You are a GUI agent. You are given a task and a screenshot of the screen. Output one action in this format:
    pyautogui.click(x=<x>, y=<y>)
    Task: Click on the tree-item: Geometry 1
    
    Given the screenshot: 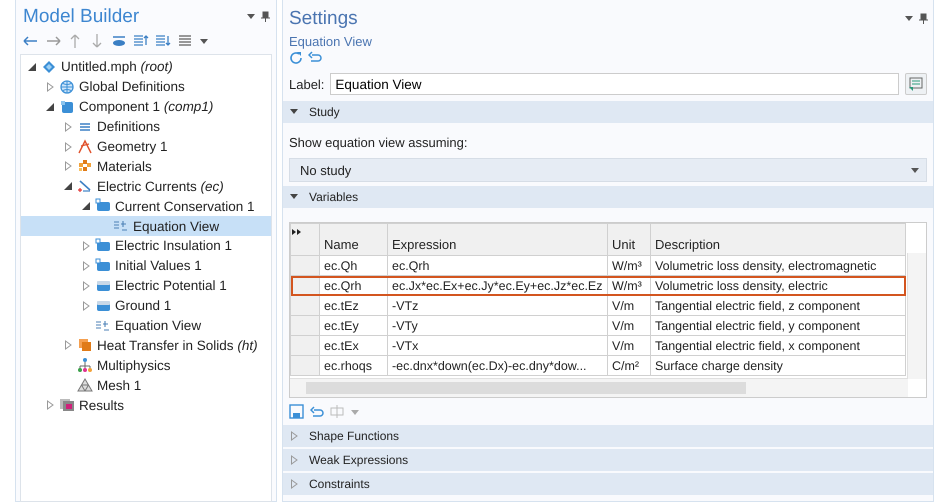 What is the action you would take?
    pyautogui.click(x=146, y=146)
    